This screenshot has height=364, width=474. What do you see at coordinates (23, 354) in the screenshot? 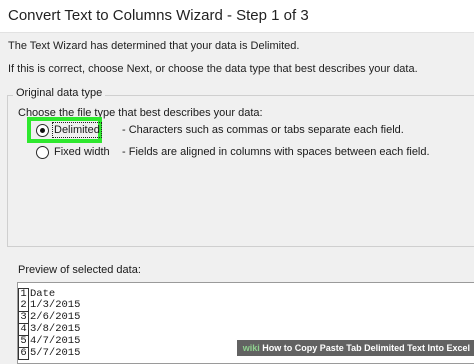
I see `preview-row-number: 6` at bounding box center [23, 354].